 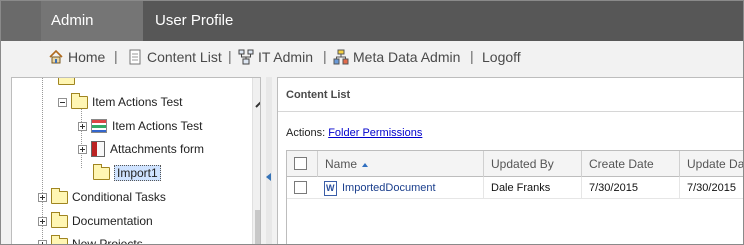 I want to click on row-checkbox, so click(x=300, y=187).